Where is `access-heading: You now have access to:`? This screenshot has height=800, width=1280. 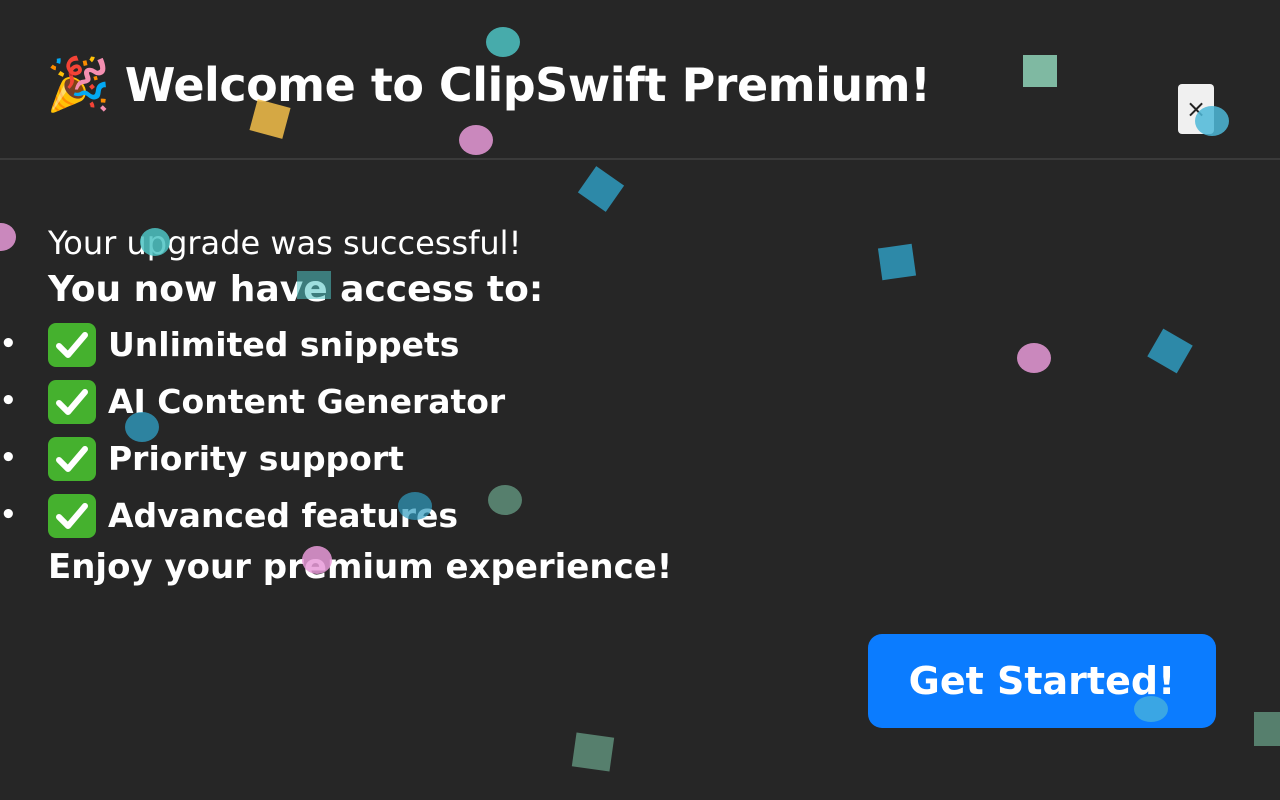
access-heading: You now have access to: is located at coordinates (296, 289).